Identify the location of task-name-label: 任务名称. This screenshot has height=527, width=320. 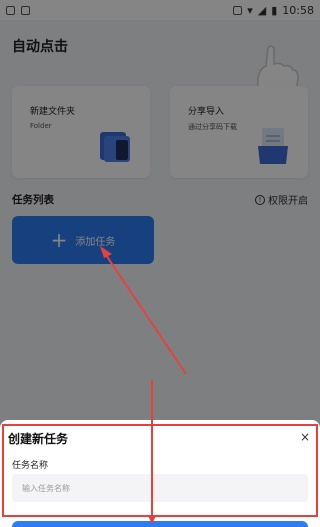
(30, 466).